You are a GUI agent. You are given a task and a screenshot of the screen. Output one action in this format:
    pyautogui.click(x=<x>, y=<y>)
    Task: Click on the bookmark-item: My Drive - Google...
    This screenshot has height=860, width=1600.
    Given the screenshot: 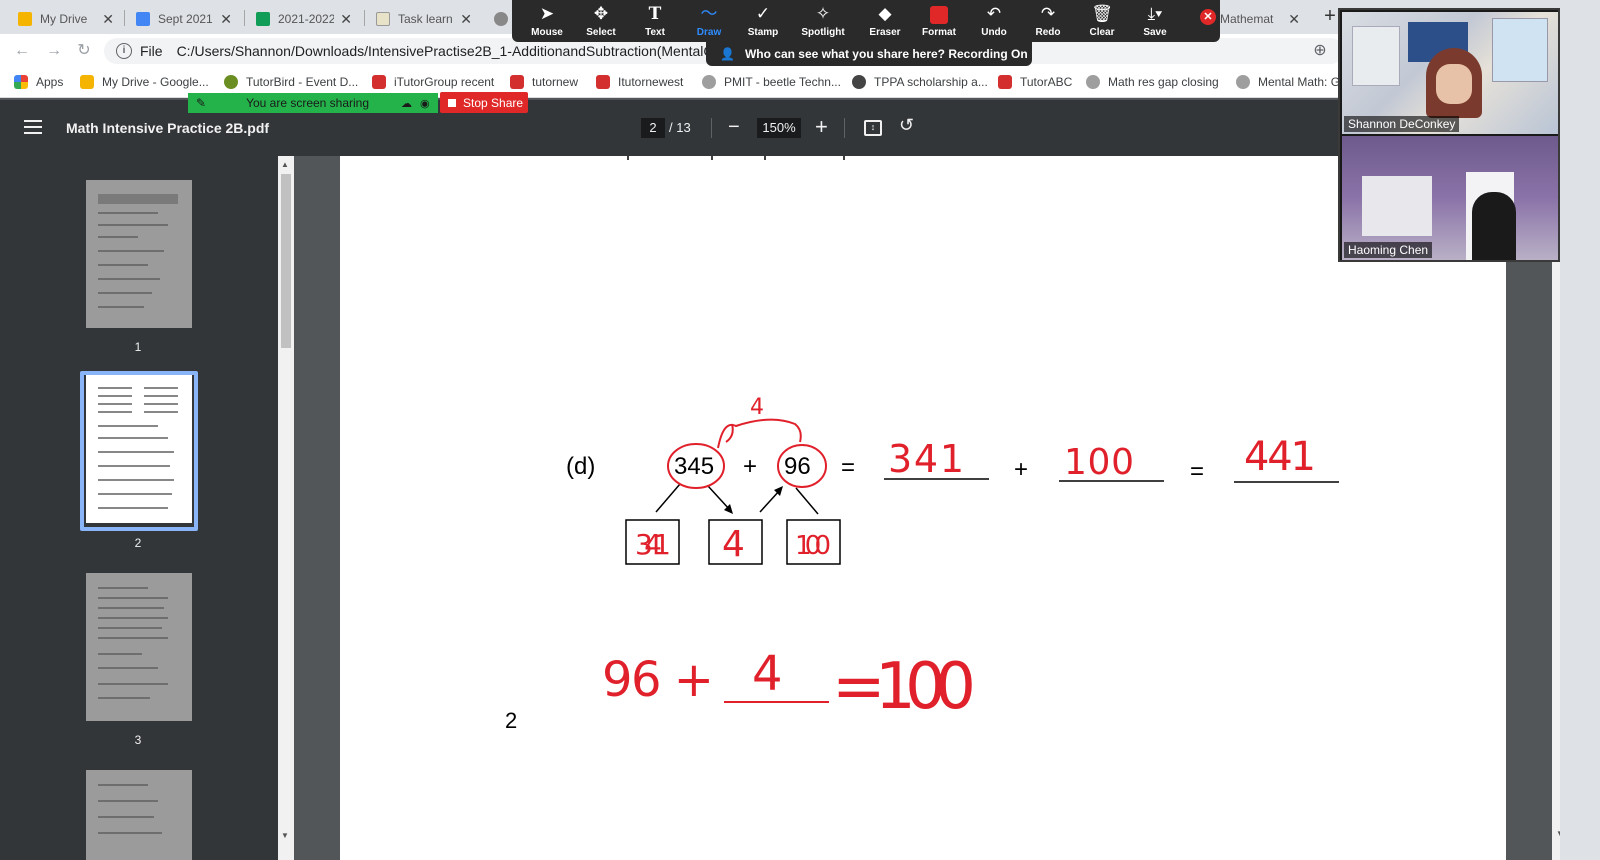 What is the action you would take?
    pyautogui.click(x=144, y=82)
    